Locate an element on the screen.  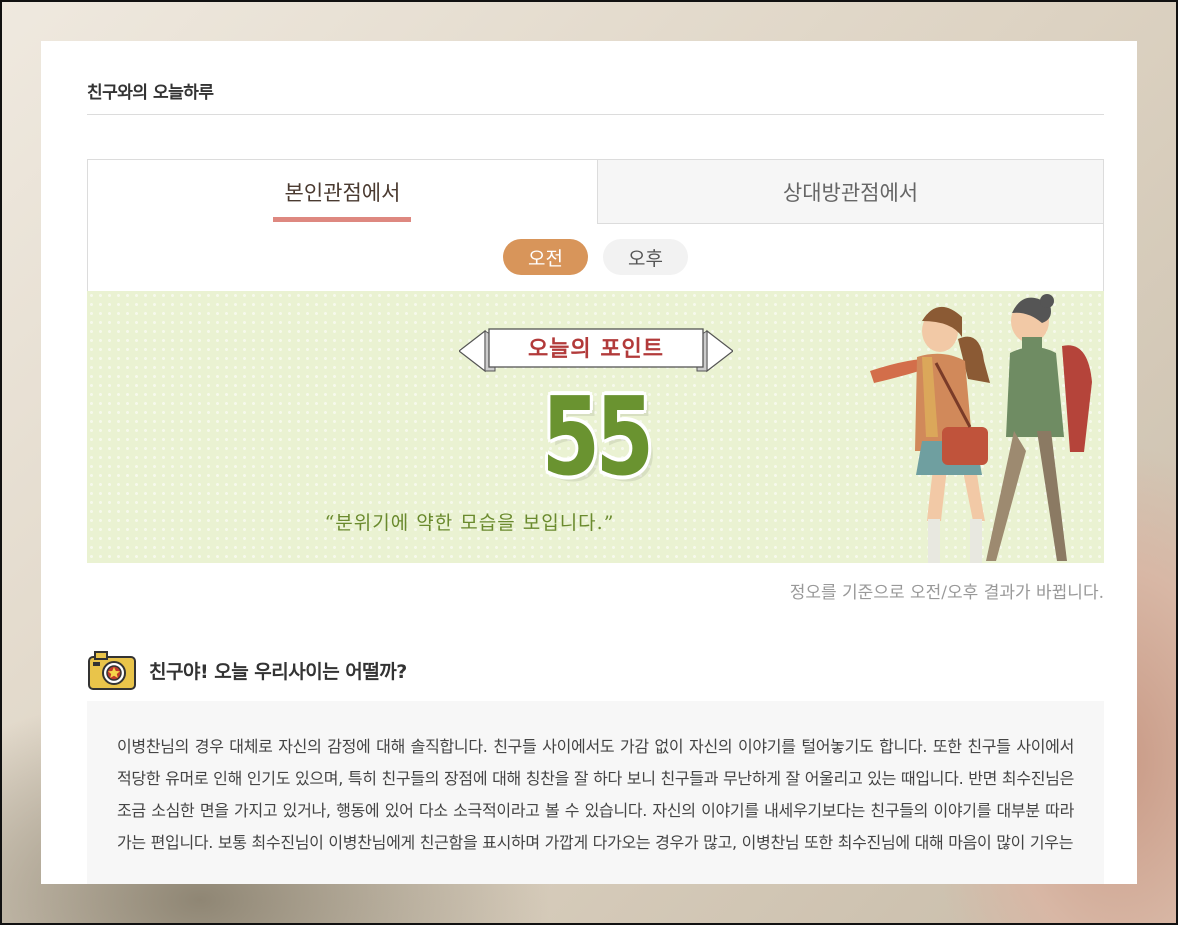
camera-icon is located at coordinates (112, 670).